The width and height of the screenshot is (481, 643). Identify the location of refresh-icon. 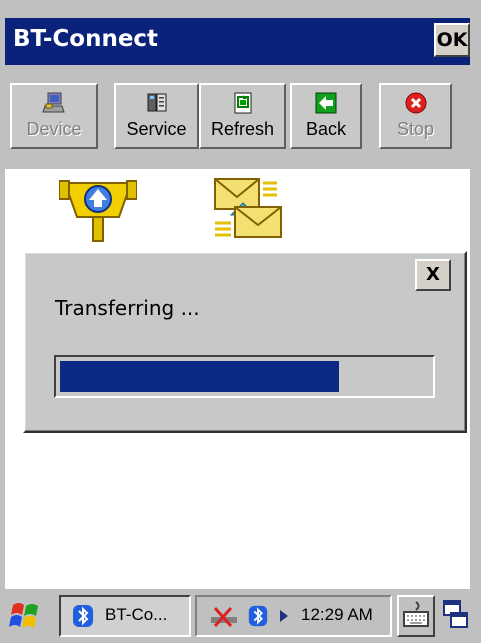
(242, 103).